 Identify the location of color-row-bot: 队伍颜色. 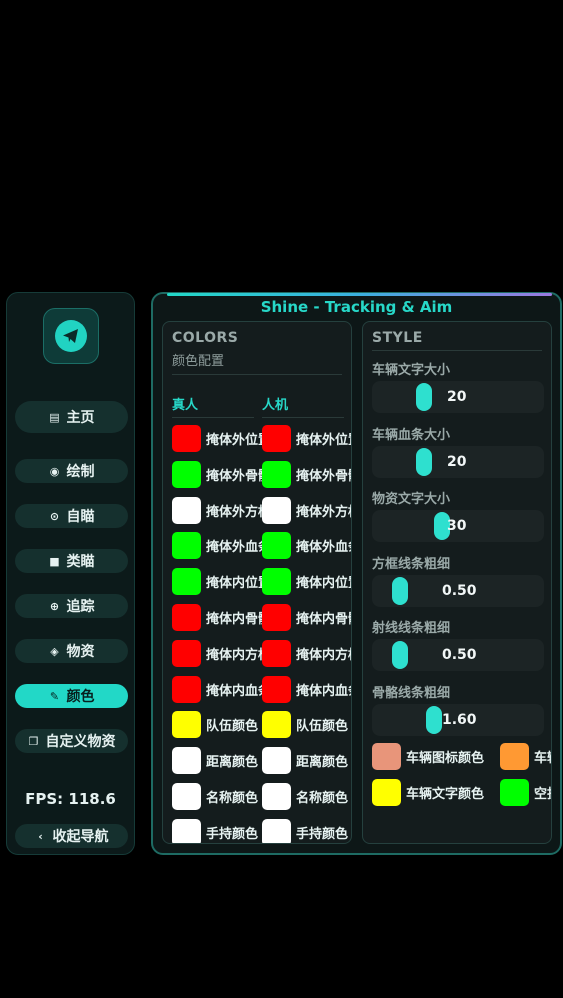
(306, 725).